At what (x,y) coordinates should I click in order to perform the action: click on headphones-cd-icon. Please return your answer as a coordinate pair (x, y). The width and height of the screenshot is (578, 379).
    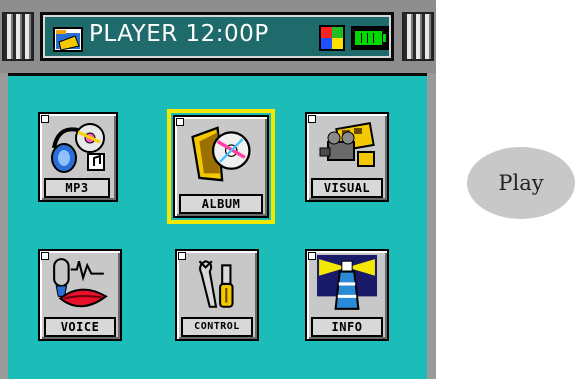
    Looking at the image, I should click on (78, 148).